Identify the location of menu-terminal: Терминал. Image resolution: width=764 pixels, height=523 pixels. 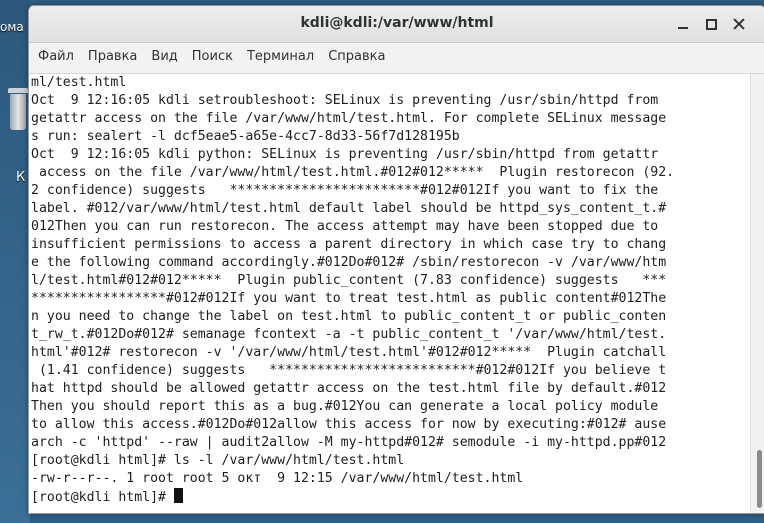
(280, 55).